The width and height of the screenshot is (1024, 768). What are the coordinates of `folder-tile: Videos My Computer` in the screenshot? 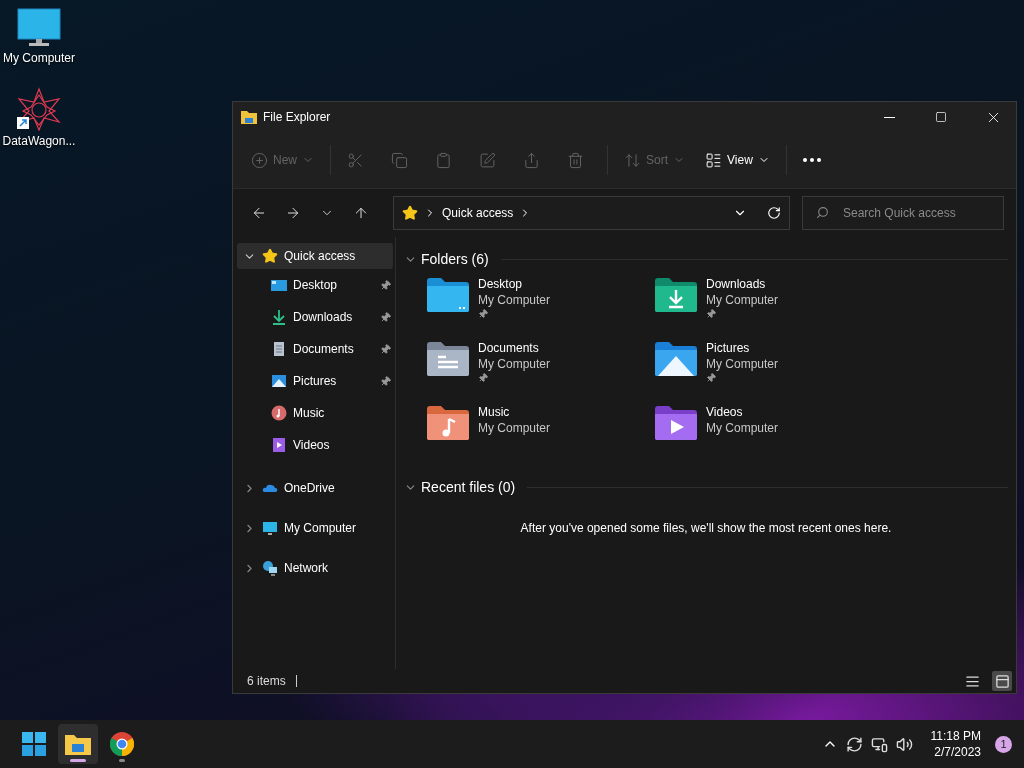 It's located at (768, 435).